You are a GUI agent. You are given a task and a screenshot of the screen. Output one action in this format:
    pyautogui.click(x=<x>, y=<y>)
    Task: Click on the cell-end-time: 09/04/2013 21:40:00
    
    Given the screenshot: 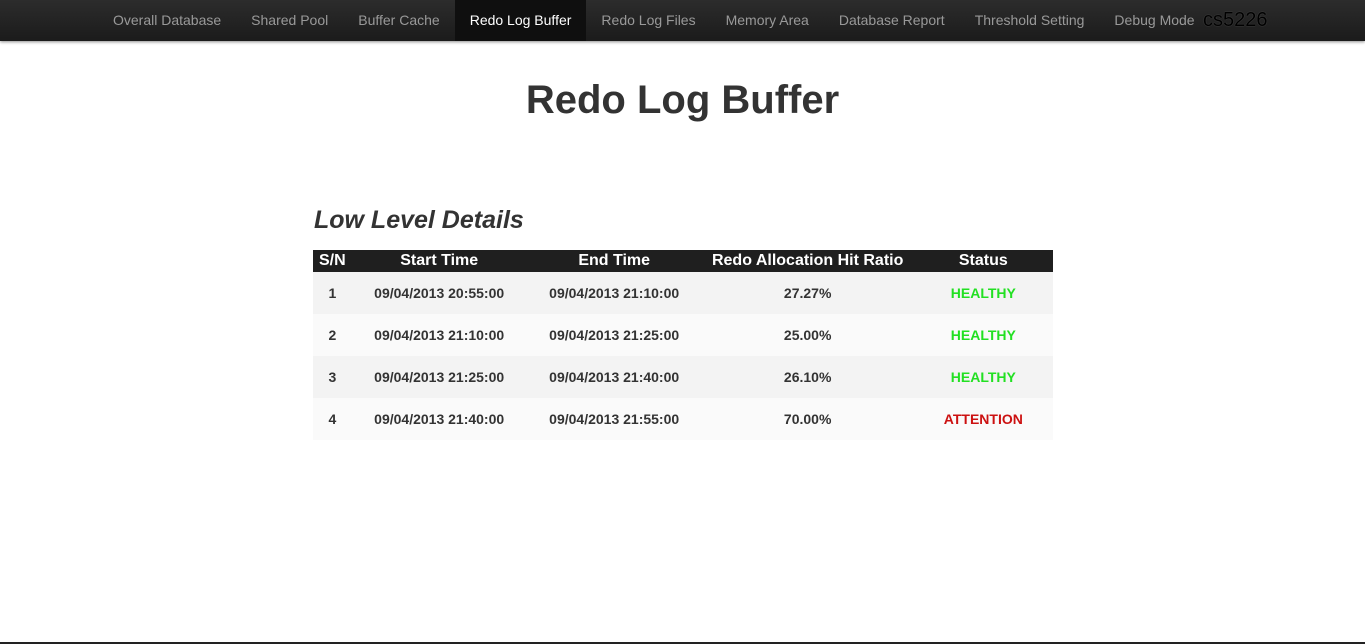 What is the action you would take?
    pyautogui.click(x=614, y=377)
    